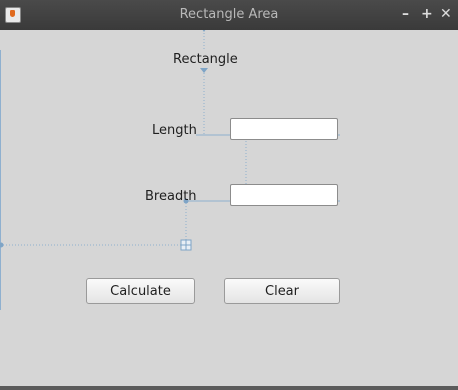 This screenshot has height=390, width=458. Describe the element at coordinates (284, 195) in the screenshot. I see `breadth-input` at that location.